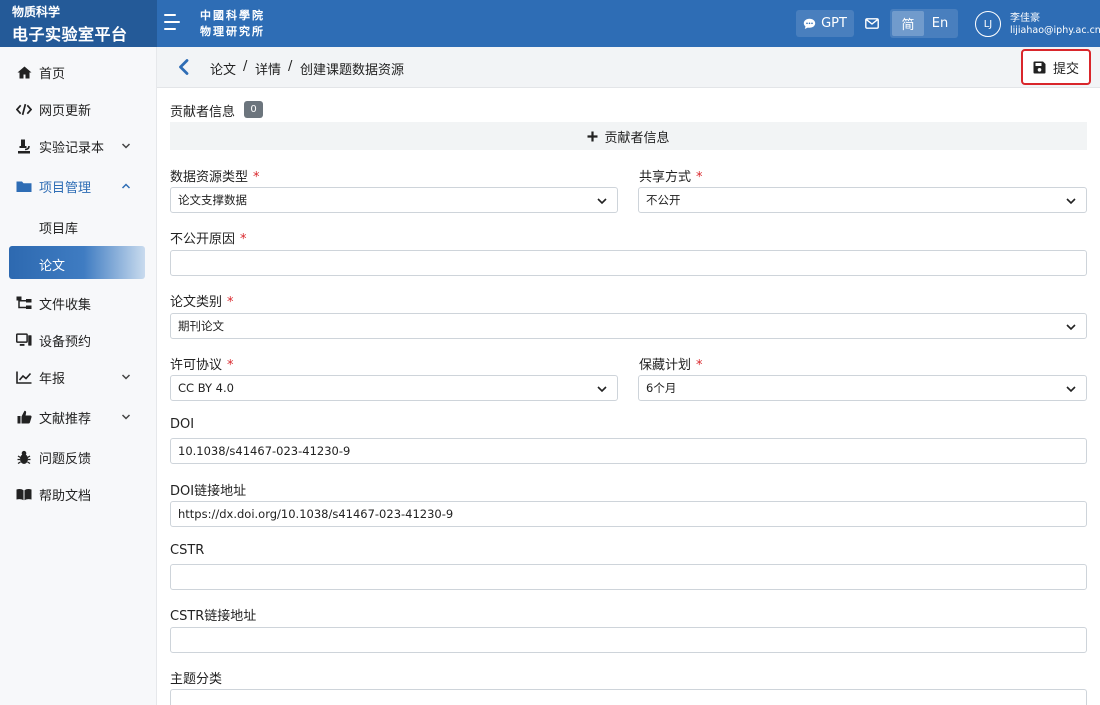  What do you see at coordinates (394, 388) in the screenshot?
I see `license-select: CC BY 4.0` at bounding box center [394, 388].